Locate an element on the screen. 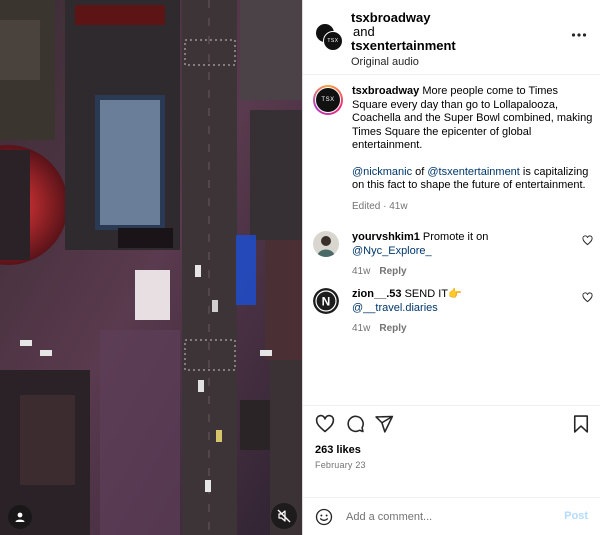  username-tsxentertainment: tsxentertainment is located at coordinates (403, 46).